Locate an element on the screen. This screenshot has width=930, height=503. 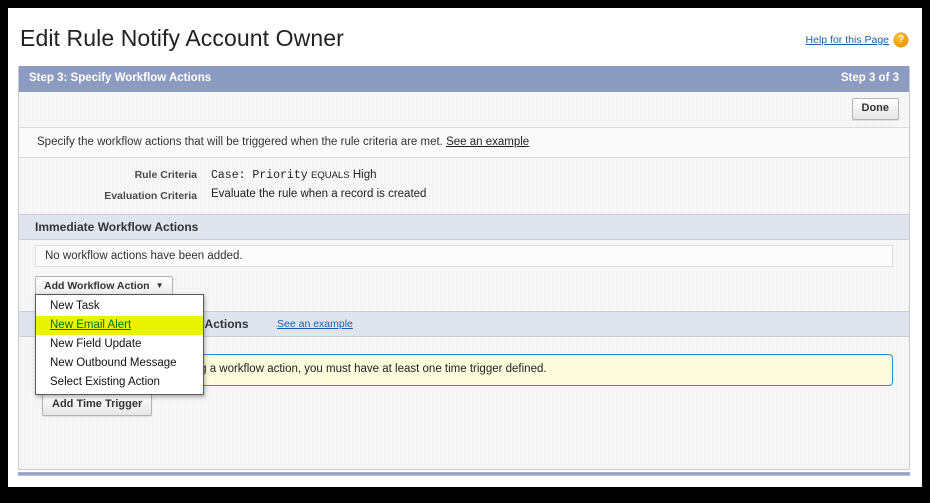
see-an-example-link-immediate: See an example is located at coordinates (487, 142).